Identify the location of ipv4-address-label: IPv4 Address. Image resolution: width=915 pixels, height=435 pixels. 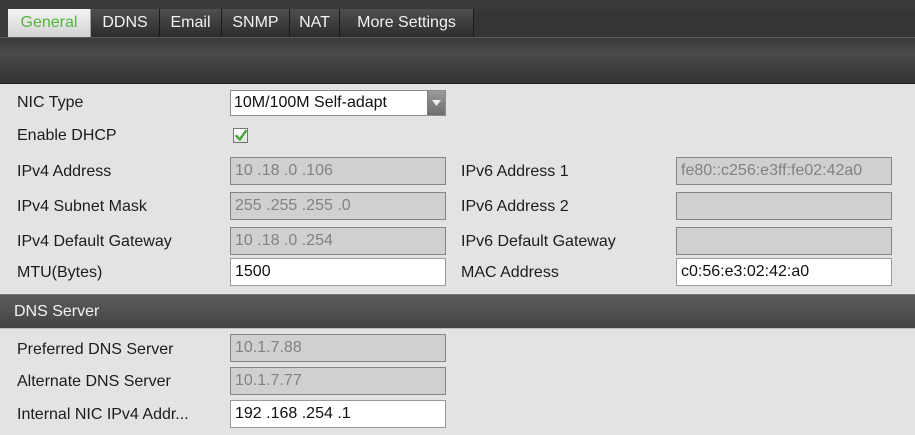
(64, 171).